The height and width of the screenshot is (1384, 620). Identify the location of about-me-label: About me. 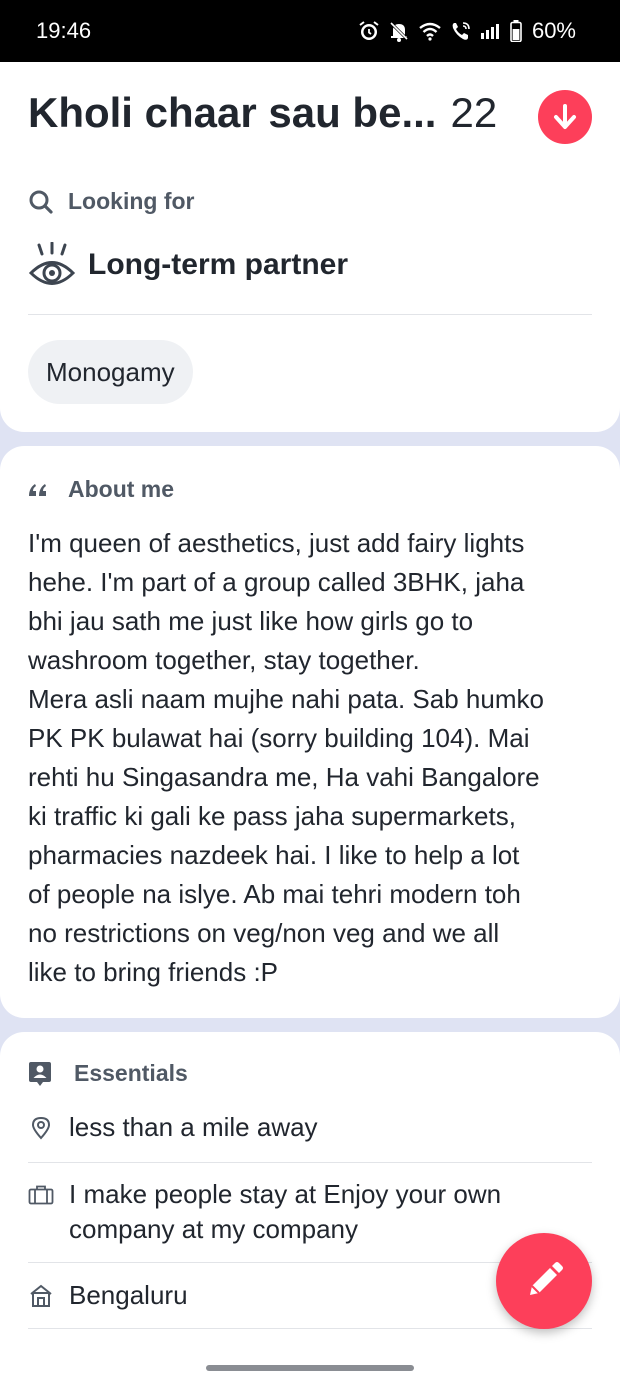
(121, 489).